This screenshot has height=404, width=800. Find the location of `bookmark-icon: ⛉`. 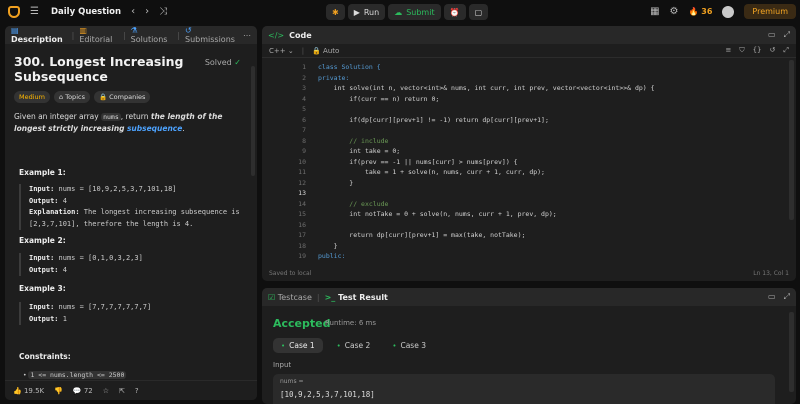

bookmark-icon: ⛉ is located at coordinates (741, 50).